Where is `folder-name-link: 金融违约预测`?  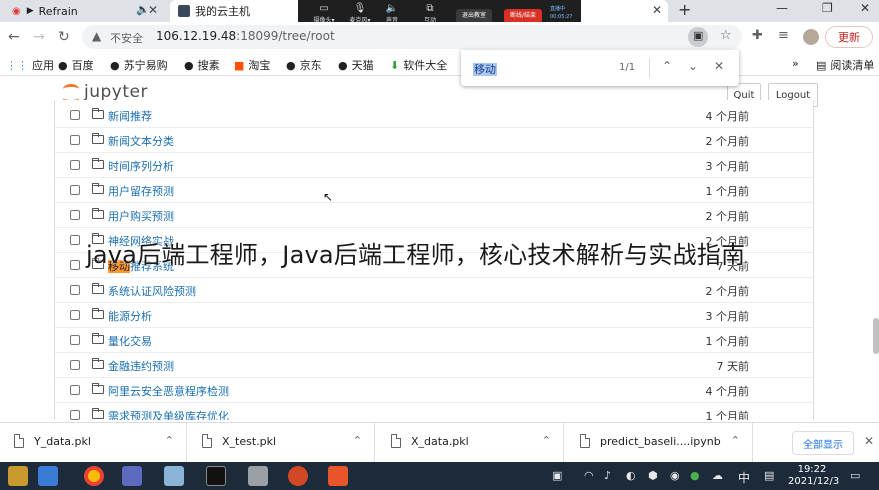 folder-name-link: 金融违约预测 is located at coordinates (141, 366).